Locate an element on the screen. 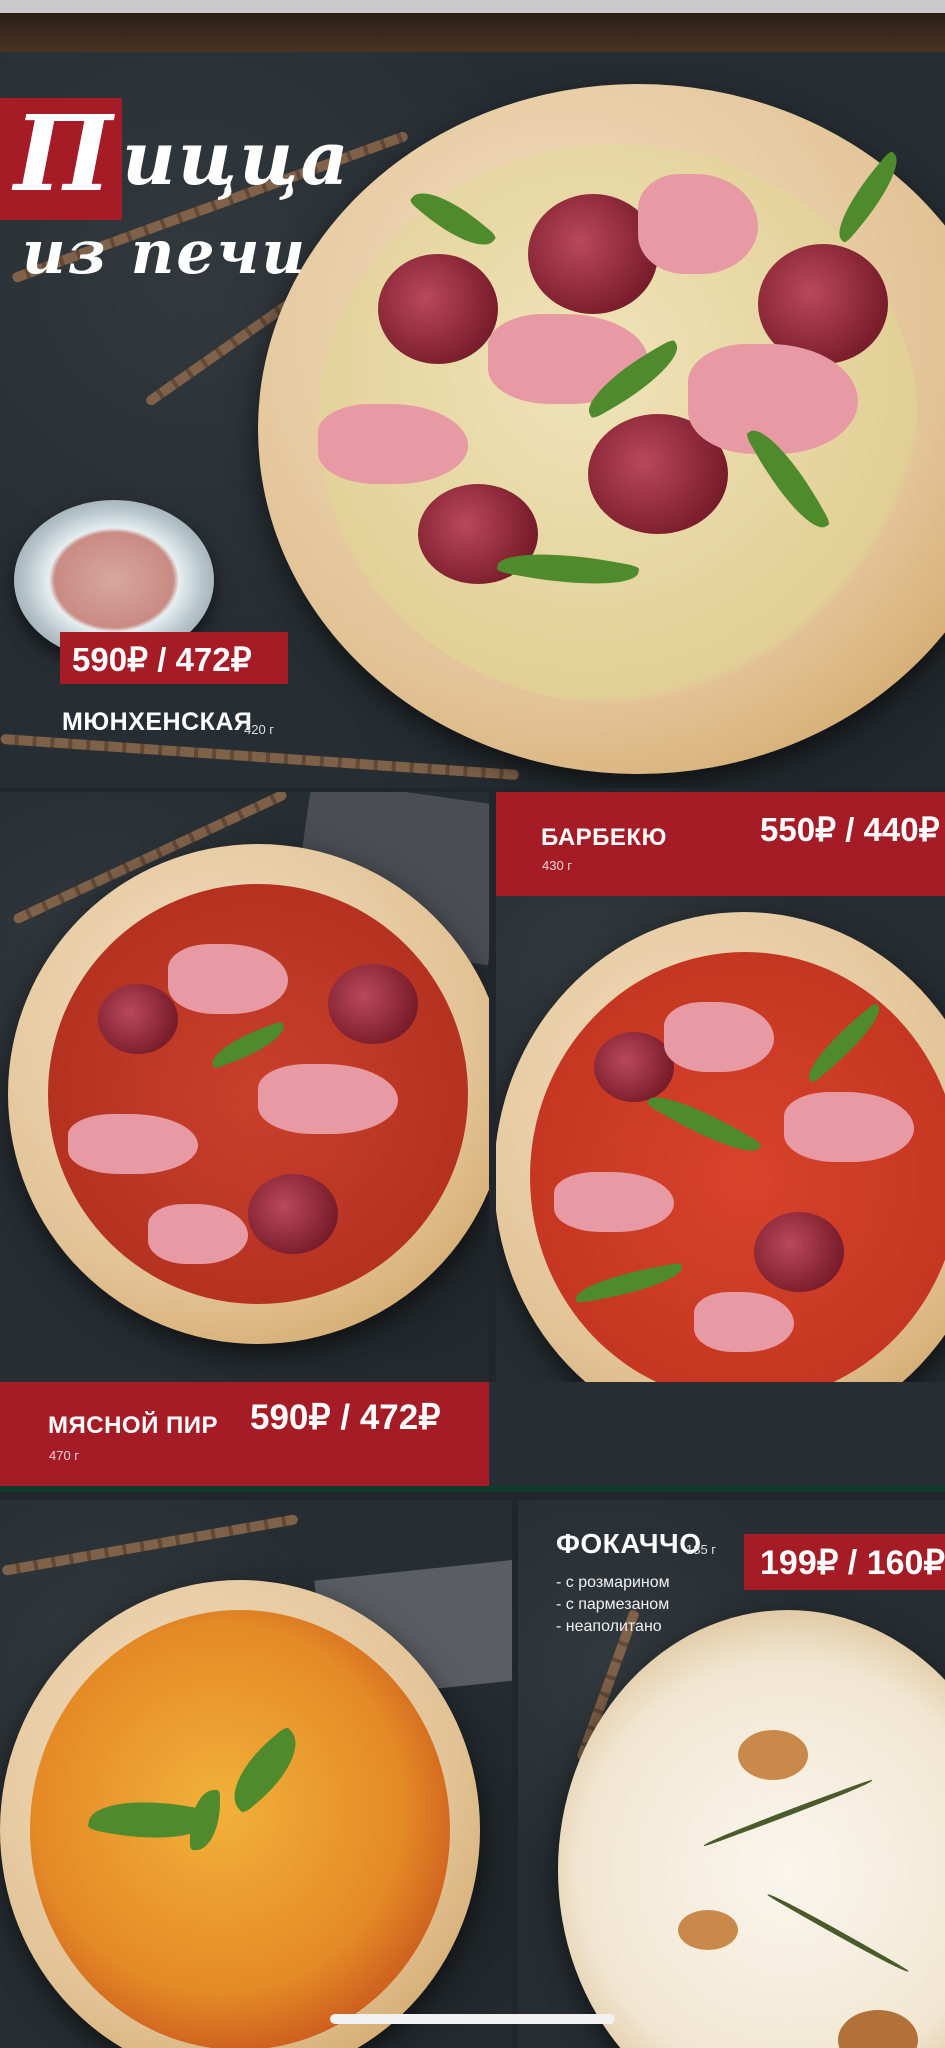 The width and height of the screenshot is (945, 2048). focaccia-weight: 185 г is located at coordinates (701, 1549).